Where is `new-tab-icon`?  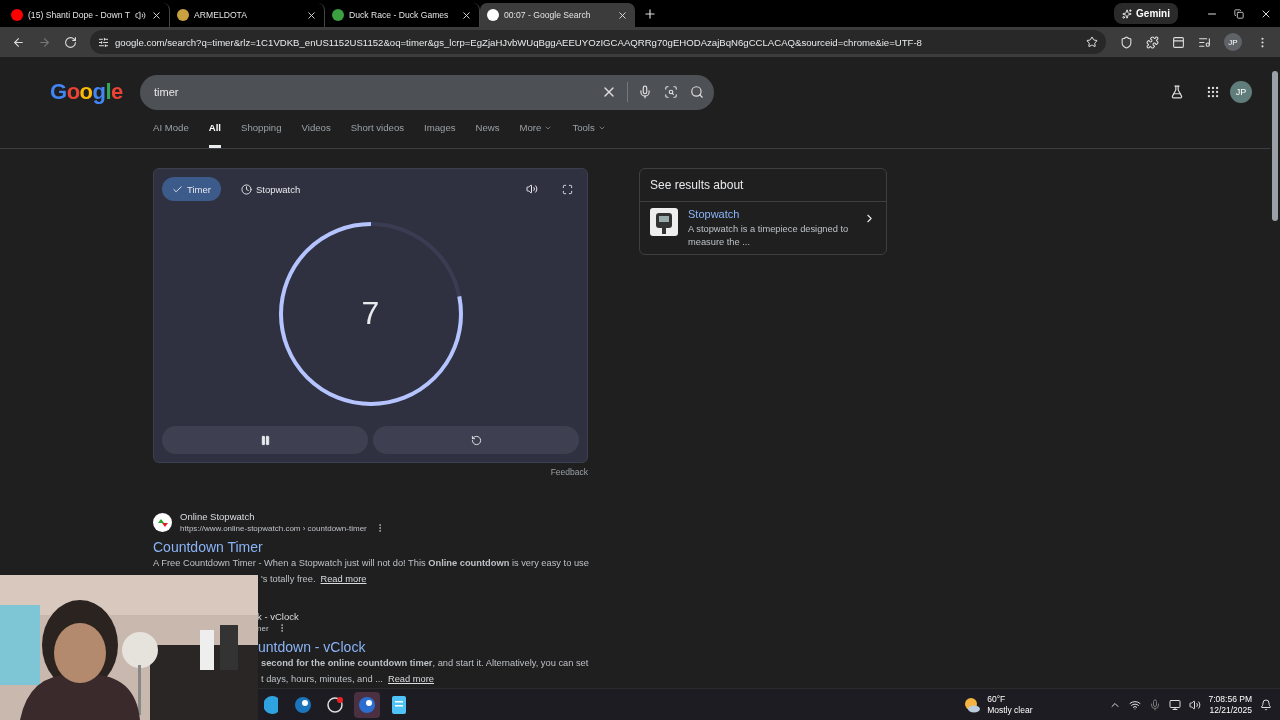 new-tab-icon is located at coordinates (650, 13).